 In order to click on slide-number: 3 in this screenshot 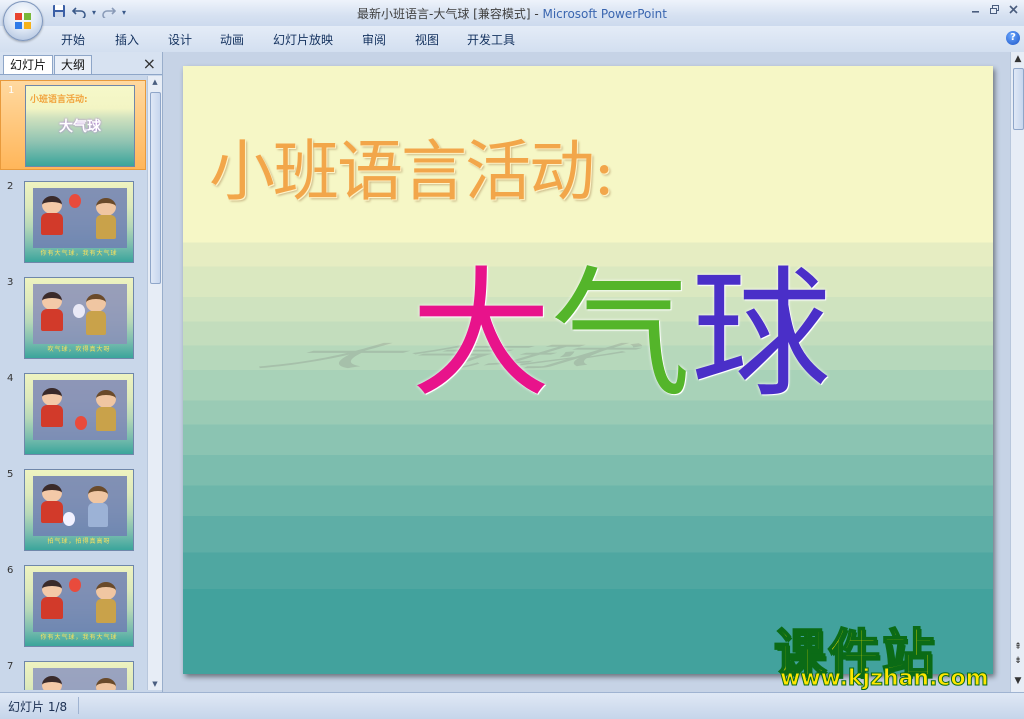, I will do `click(10, 282)`.